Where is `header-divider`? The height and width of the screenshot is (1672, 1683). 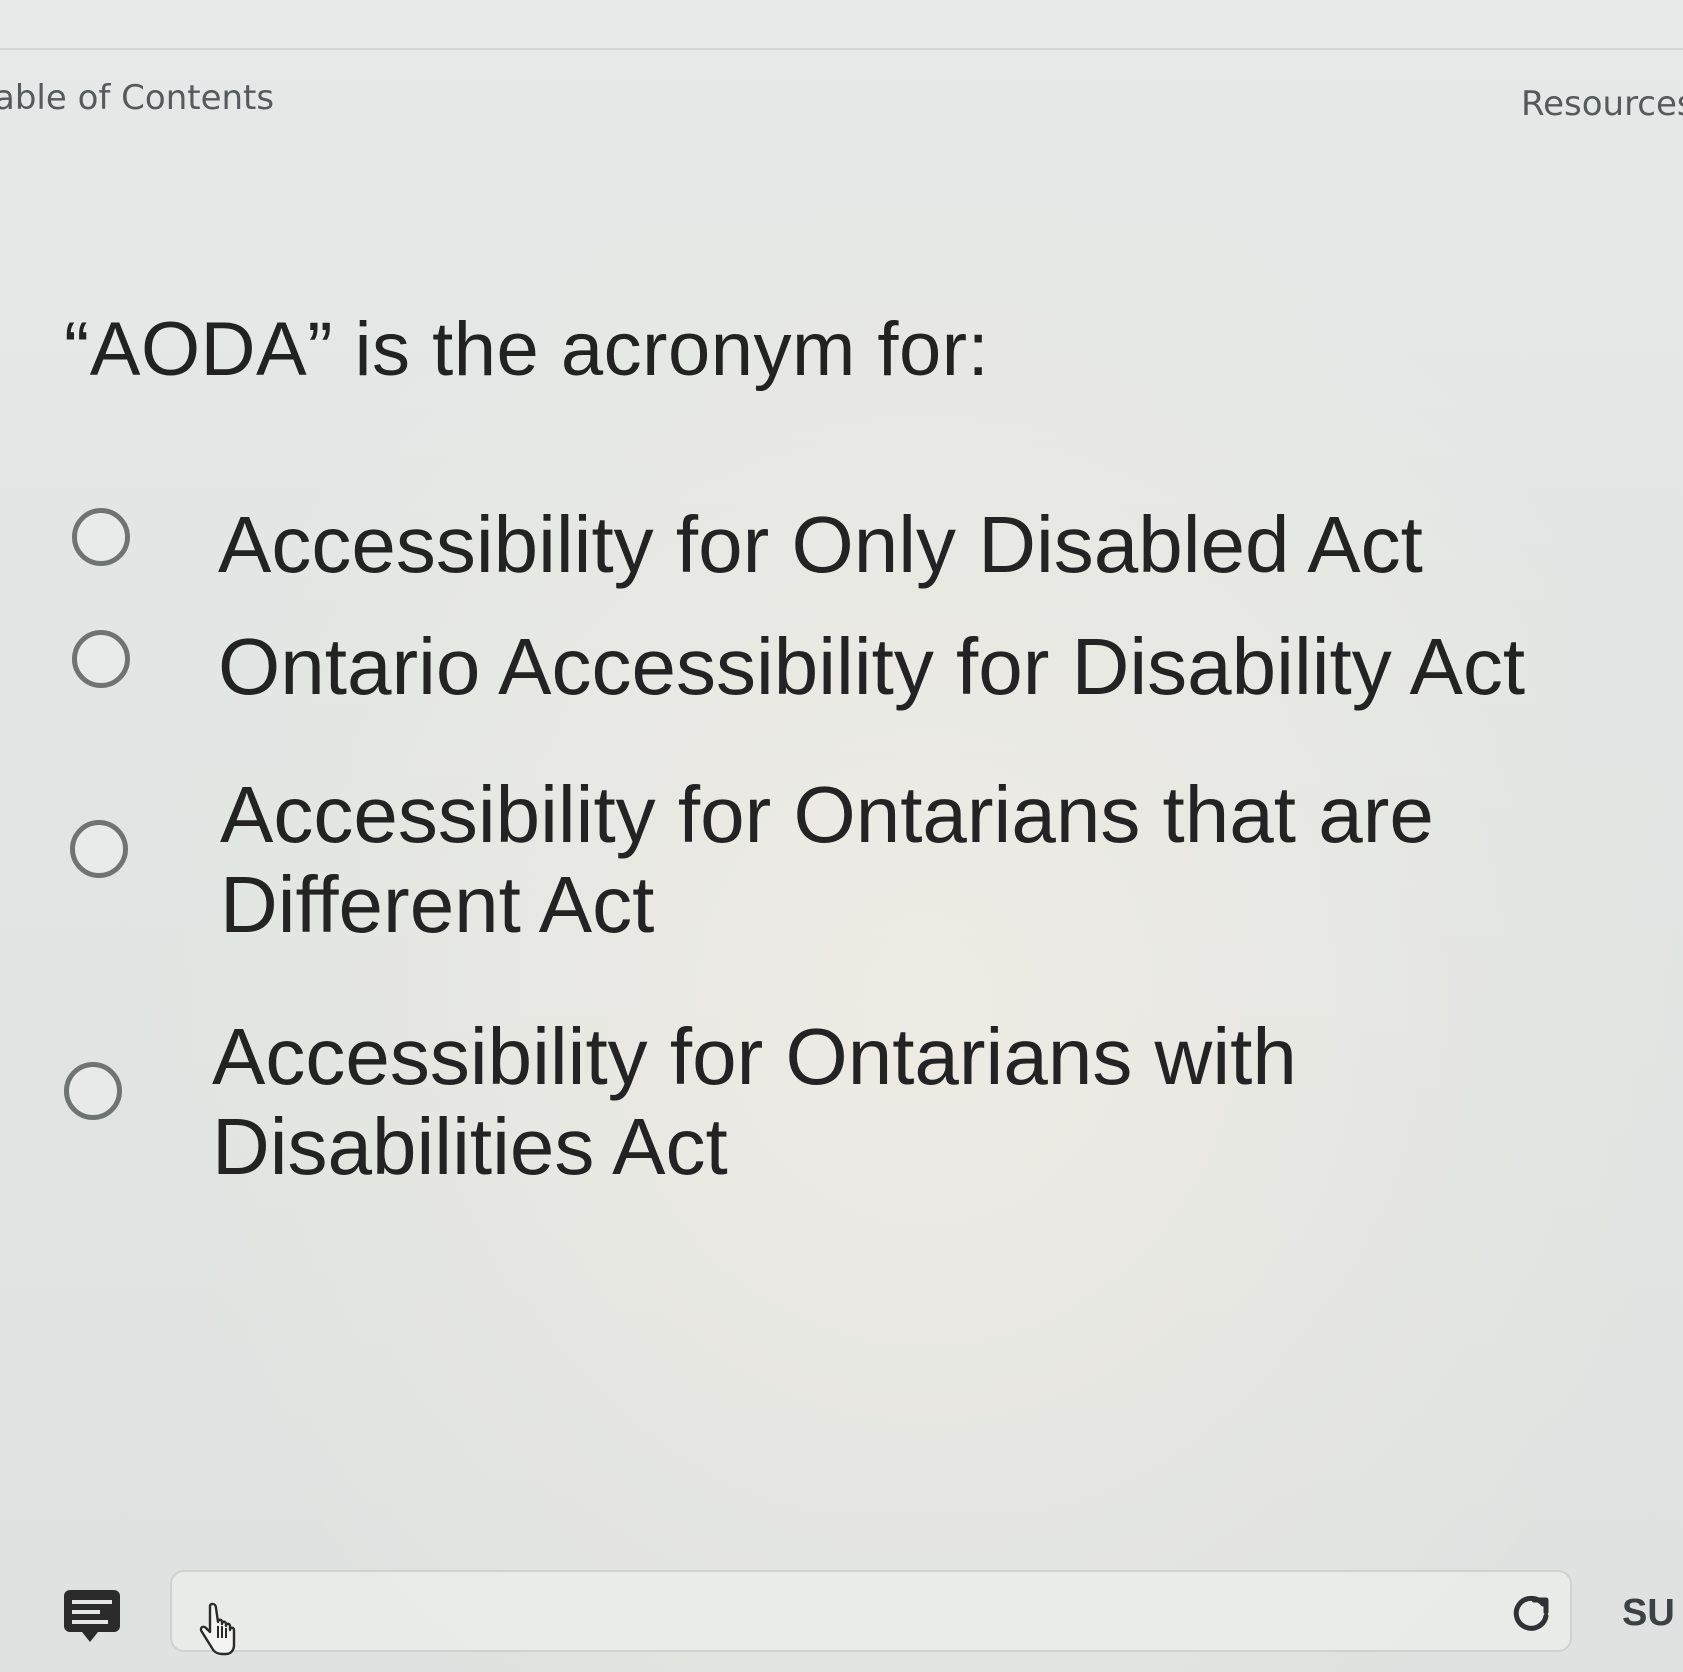
header-divider is located at coordinates (841, 49).